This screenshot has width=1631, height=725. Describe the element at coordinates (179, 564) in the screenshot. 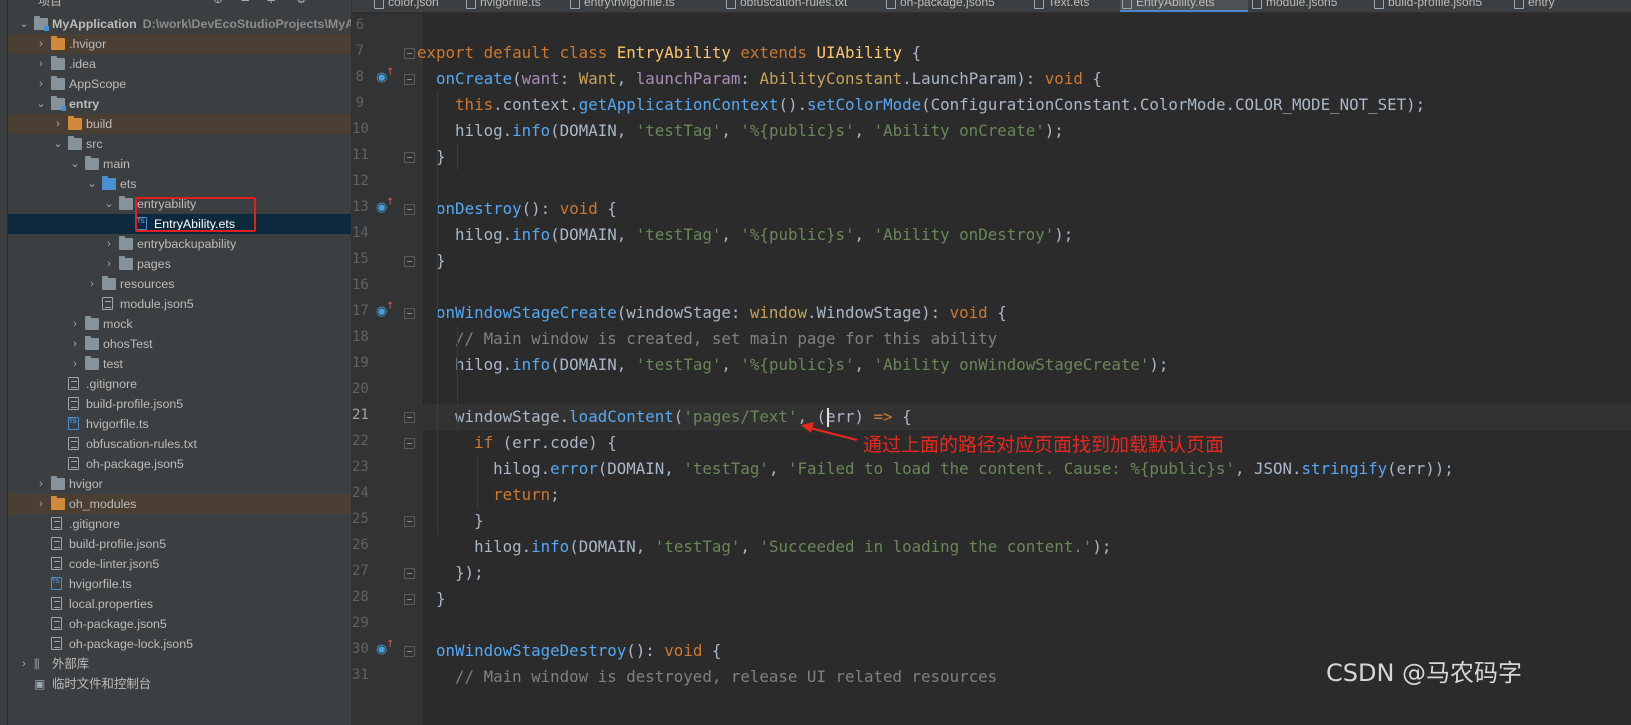

I see `tree-item: code-linter.json5` at that location.